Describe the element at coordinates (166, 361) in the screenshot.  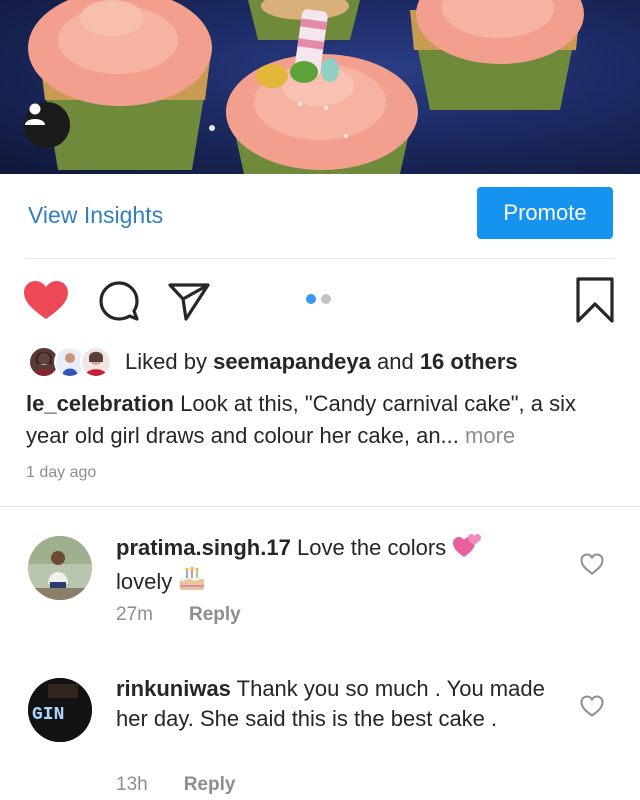
I see `likes-prefix: Liked by` at that location.